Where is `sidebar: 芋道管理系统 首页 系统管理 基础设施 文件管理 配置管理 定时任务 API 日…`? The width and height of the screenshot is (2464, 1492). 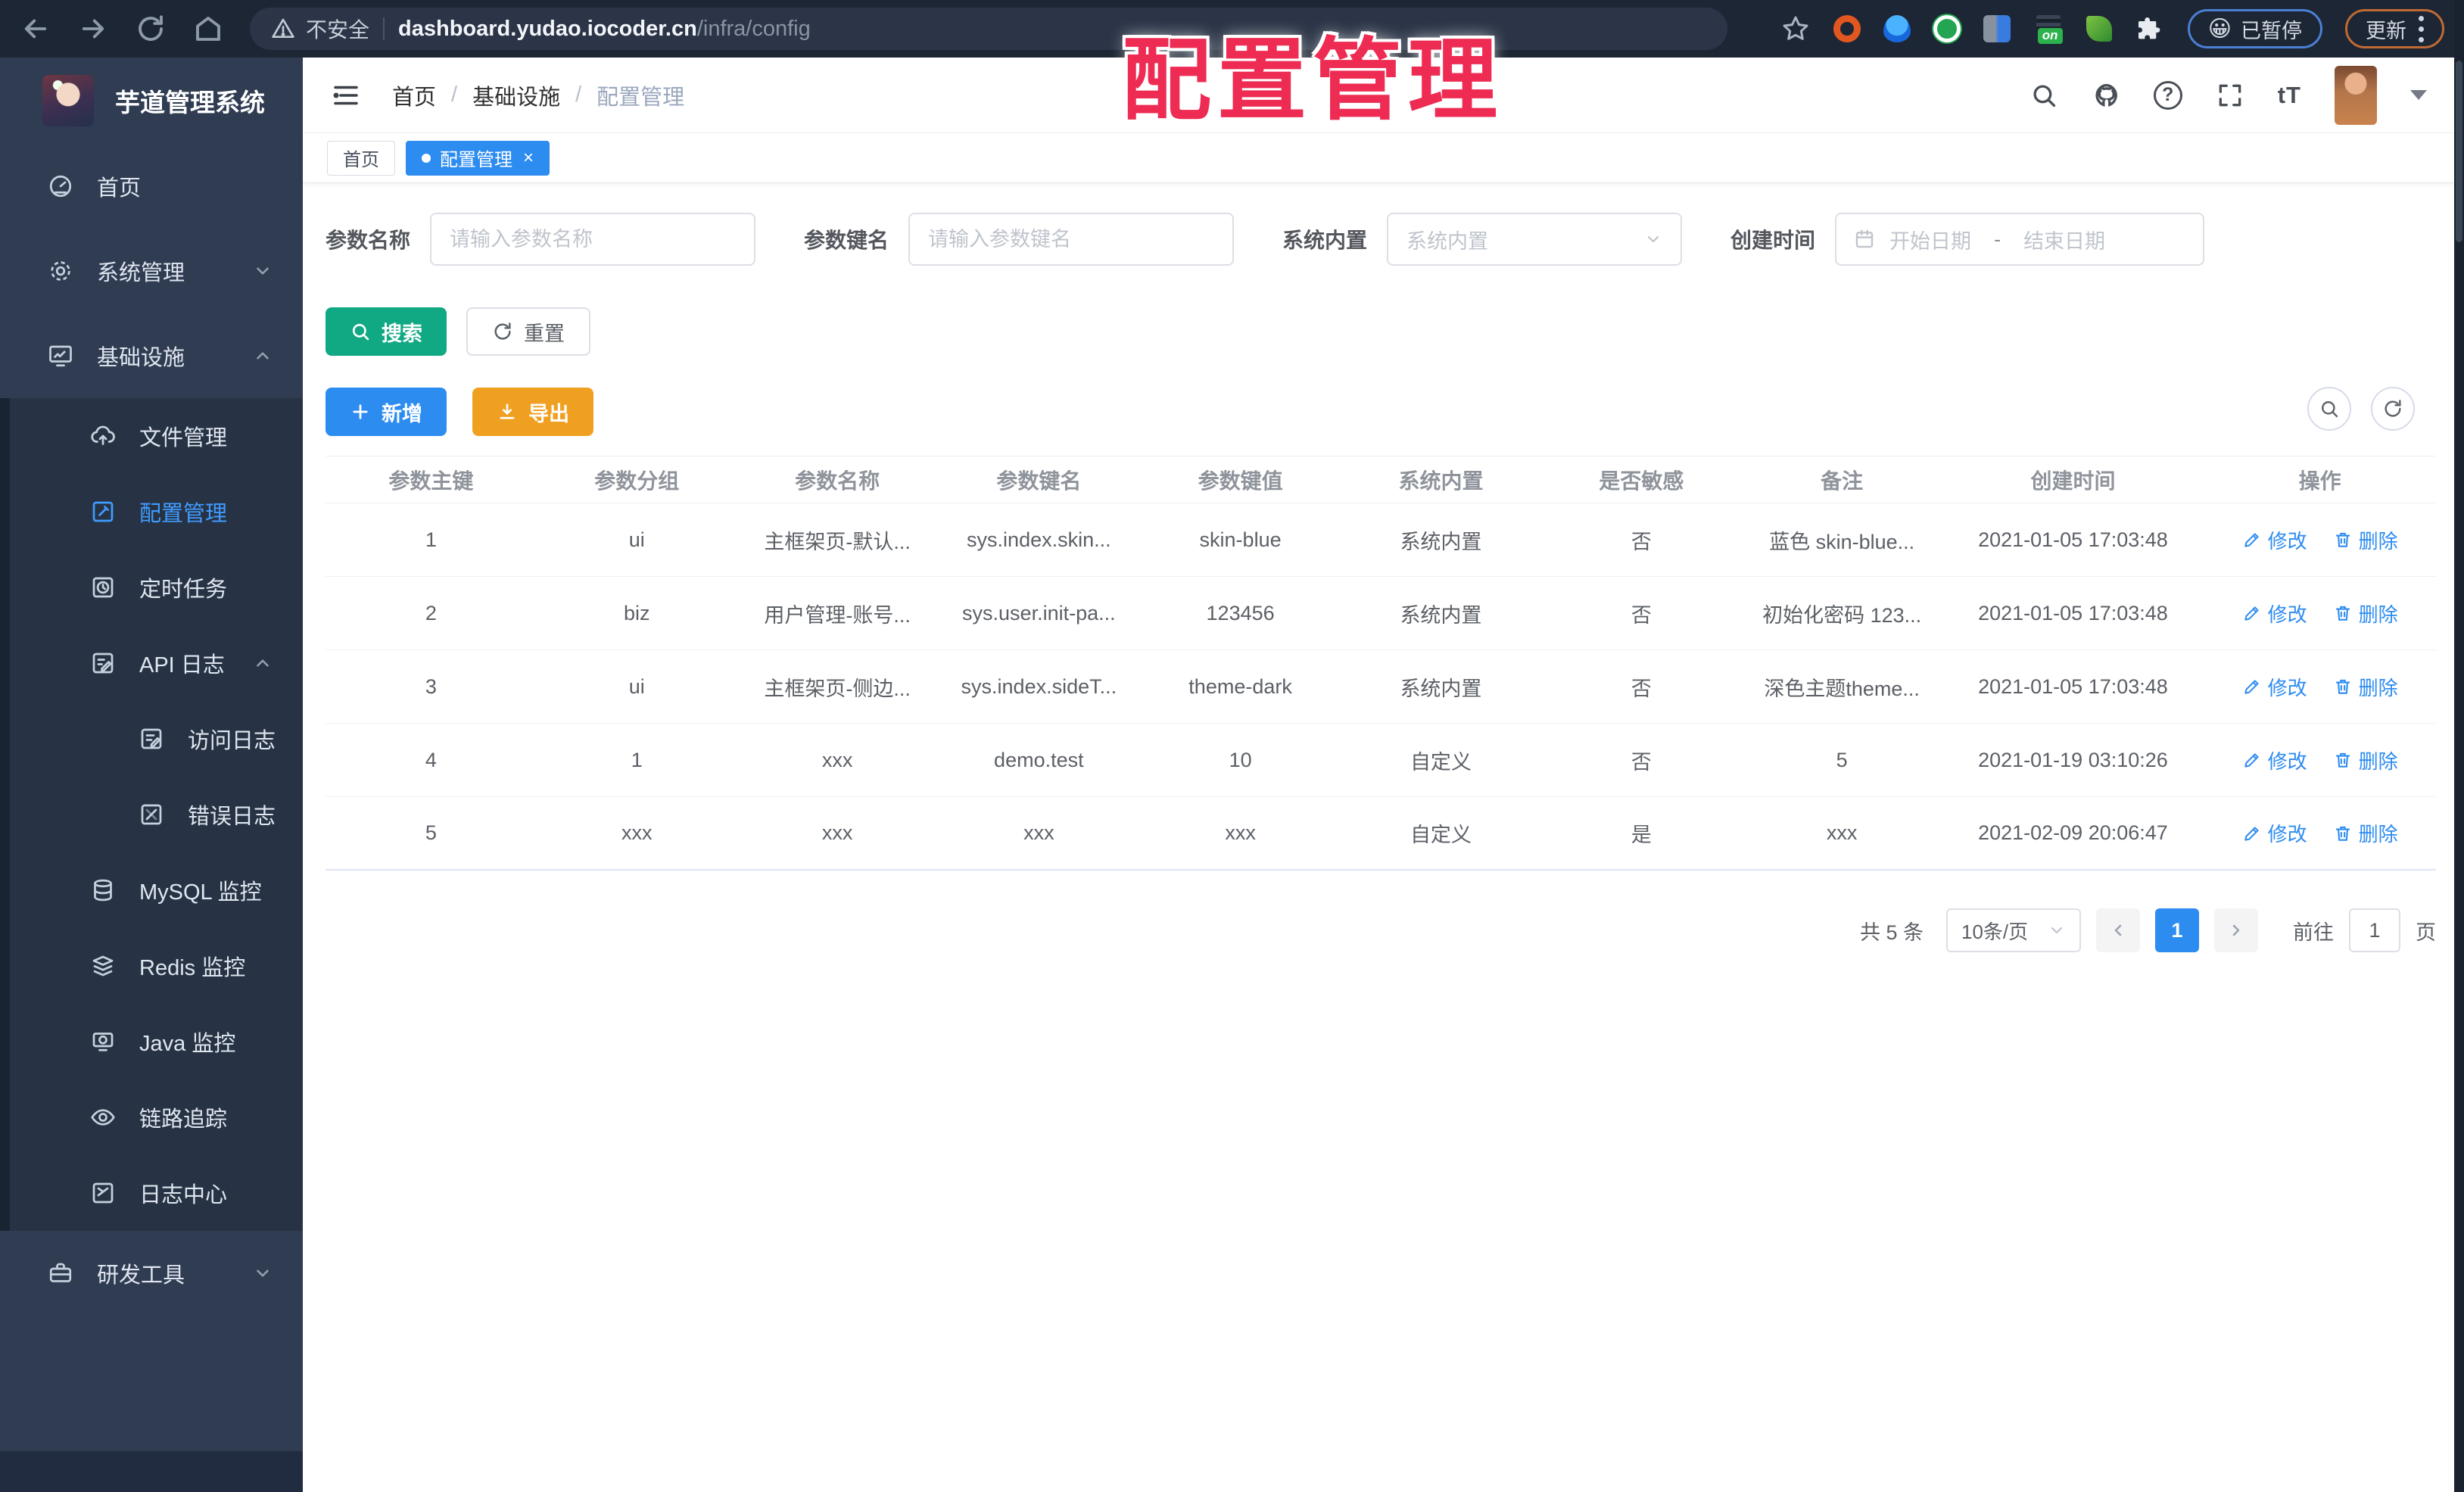 sidebar: 芋道管理系统 首页 系统管理 基础设施 文件管理 配置管理 定时任务 API 日… is located at coordinates (151, 775).